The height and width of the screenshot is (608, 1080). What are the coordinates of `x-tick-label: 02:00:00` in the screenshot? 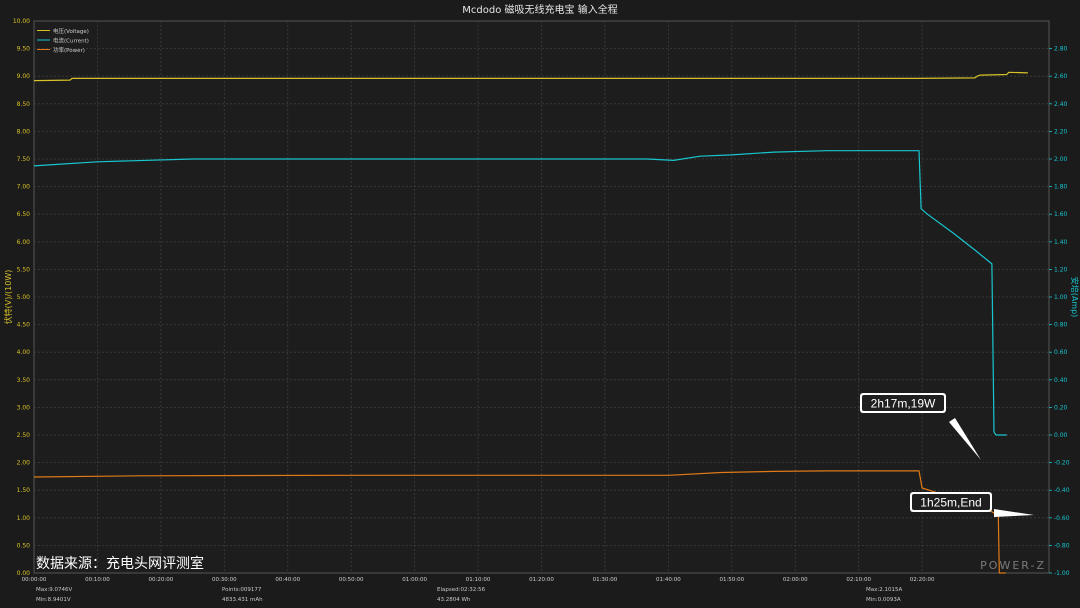 It's located at (795, 580).